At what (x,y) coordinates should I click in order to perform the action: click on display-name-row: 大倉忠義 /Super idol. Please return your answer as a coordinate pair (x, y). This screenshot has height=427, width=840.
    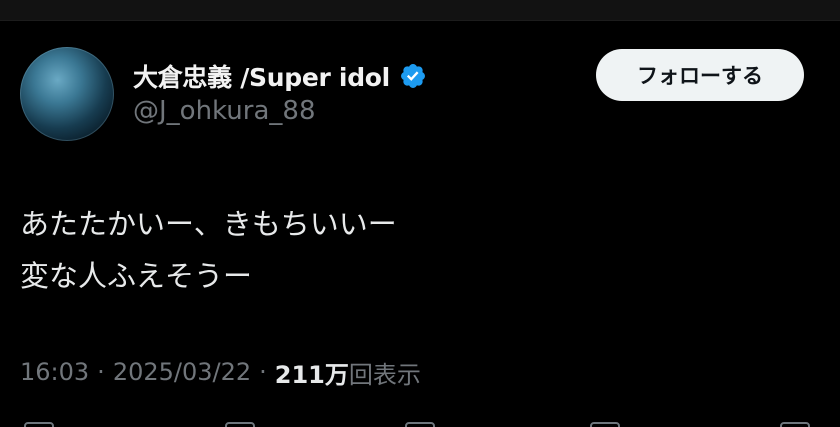
    Looking at the image, I should click on (280, 76).